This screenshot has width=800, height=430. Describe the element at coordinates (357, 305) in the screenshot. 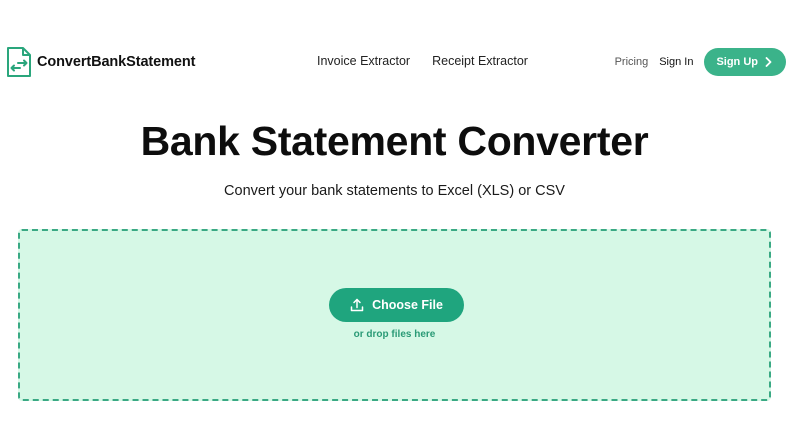

I see `upload-icon` at that location.